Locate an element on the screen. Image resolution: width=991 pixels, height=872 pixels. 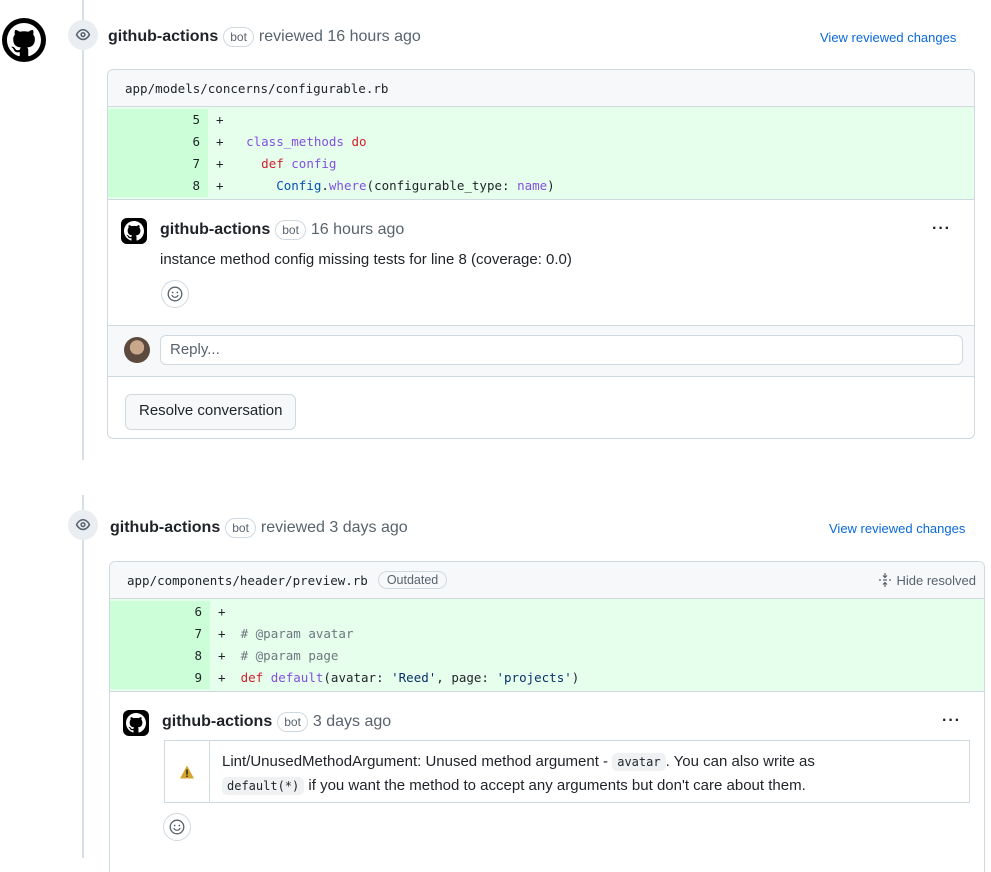
review-time: reviewed 3 days ago is located at coordinates (334, 528).